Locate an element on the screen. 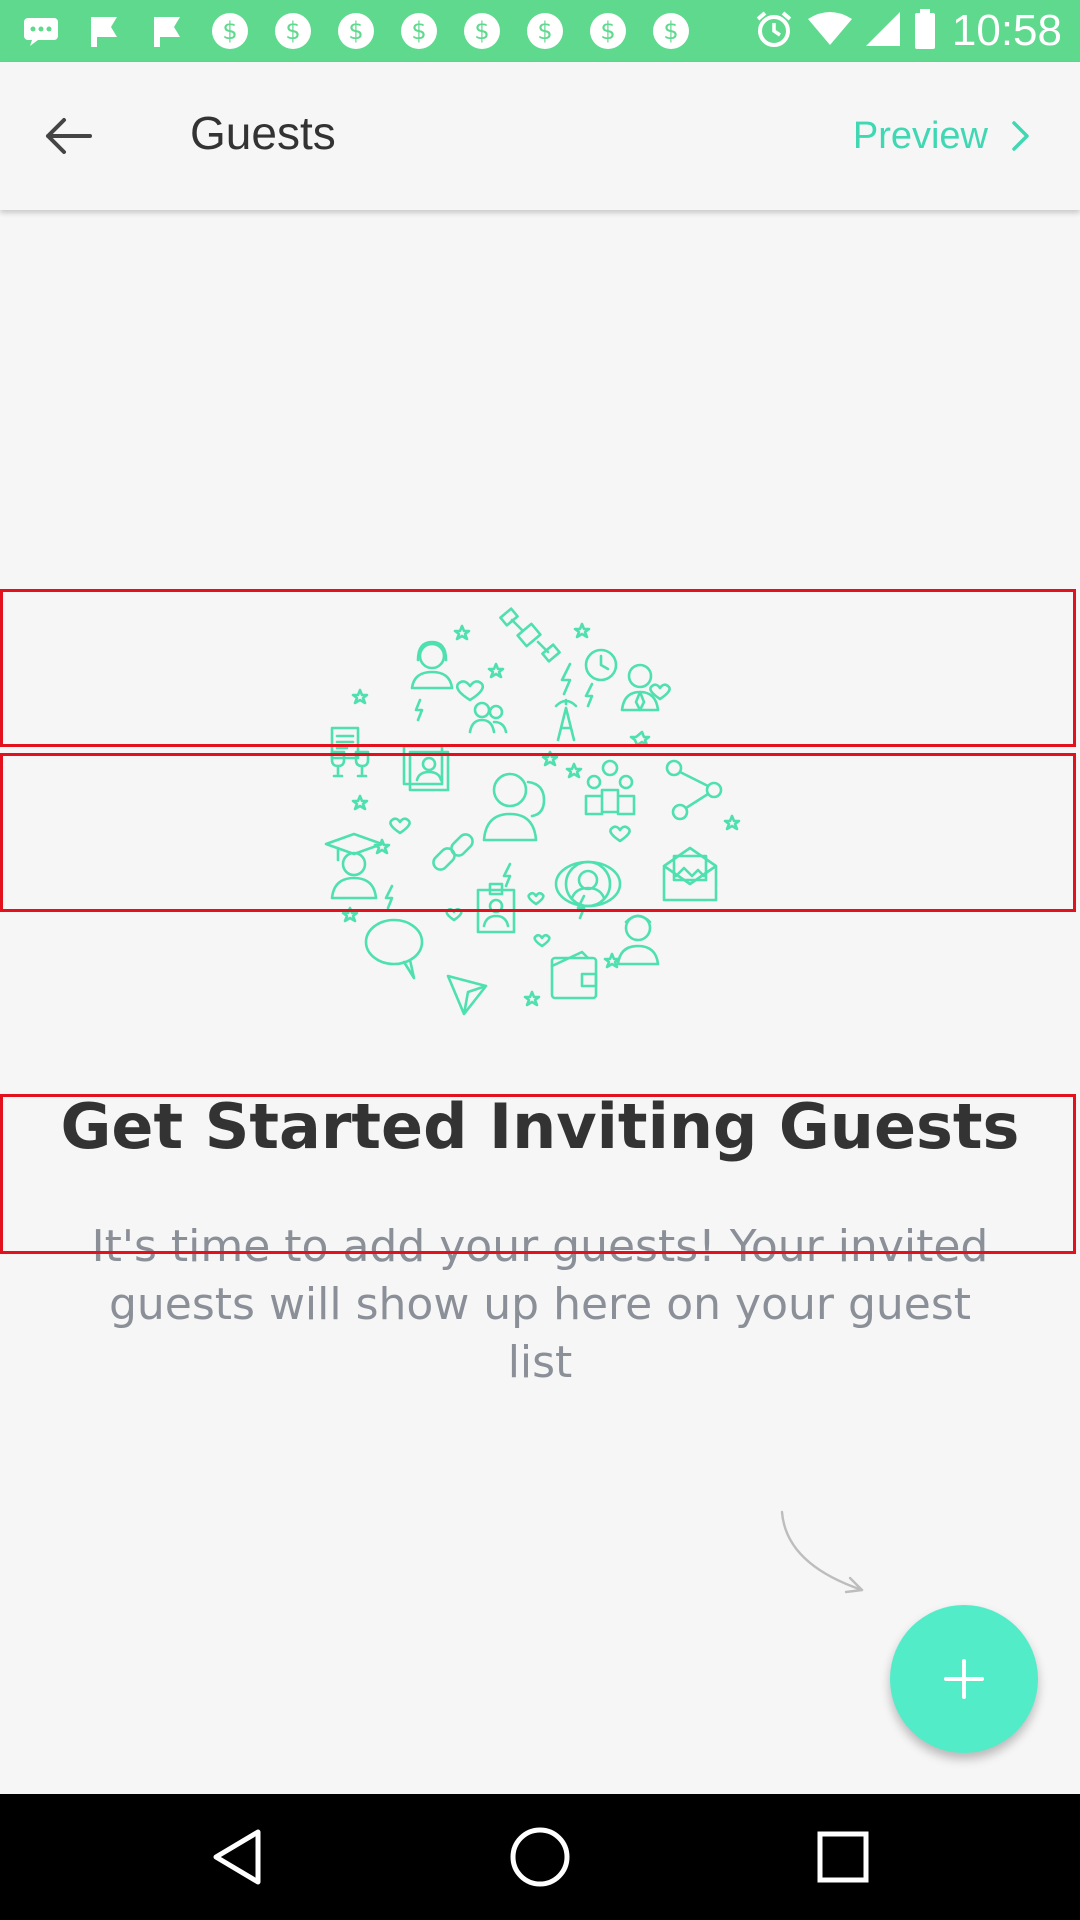 The height and width of the screenshot is (1920, 1080). arrow-back-icon is located at coordinates (69, 136).